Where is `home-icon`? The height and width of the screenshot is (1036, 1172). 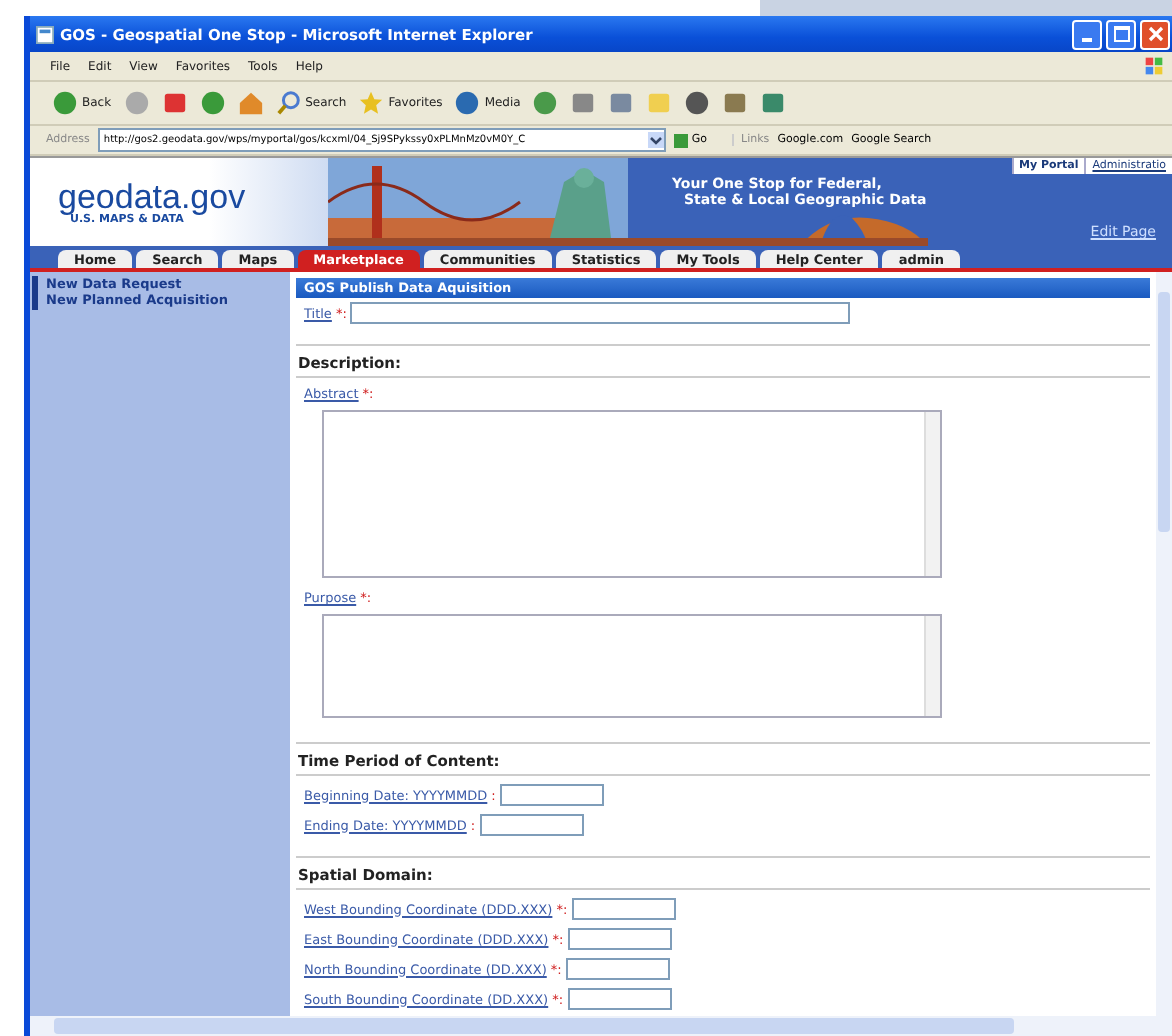 home-icon is located at coordinates (250, 103).